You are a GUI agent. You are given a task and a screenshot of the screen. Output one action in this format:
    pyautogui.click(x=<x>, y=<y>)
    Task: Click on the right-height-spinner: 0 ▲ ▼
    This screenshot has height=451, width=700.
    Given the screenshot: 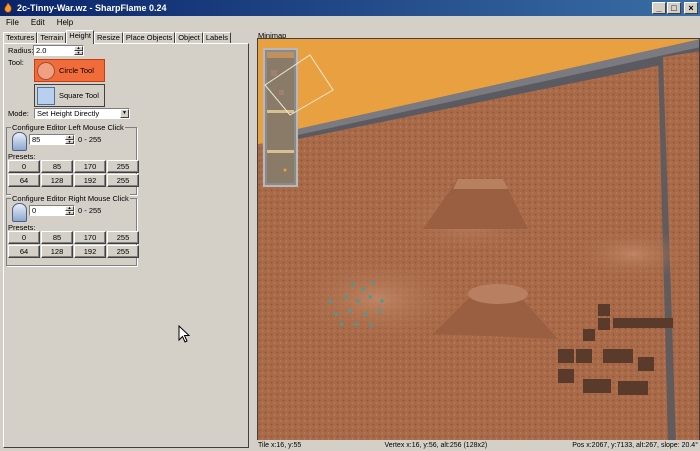 What is the action you would take?
    pyautogui.click(x=52, y=210)
    